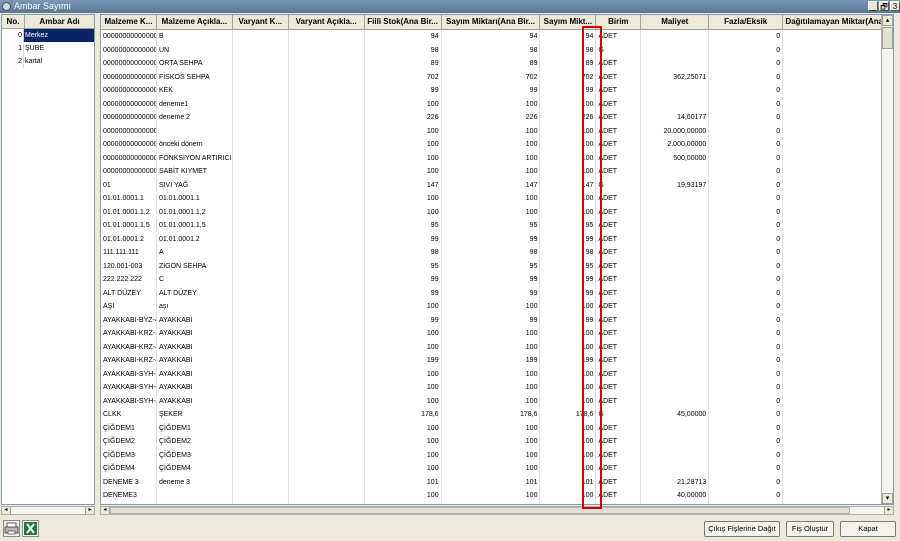  I want to click on table-row: AYAKKABI-BYZ-41AYAKKABI999999ADET00, so click(497, 320).